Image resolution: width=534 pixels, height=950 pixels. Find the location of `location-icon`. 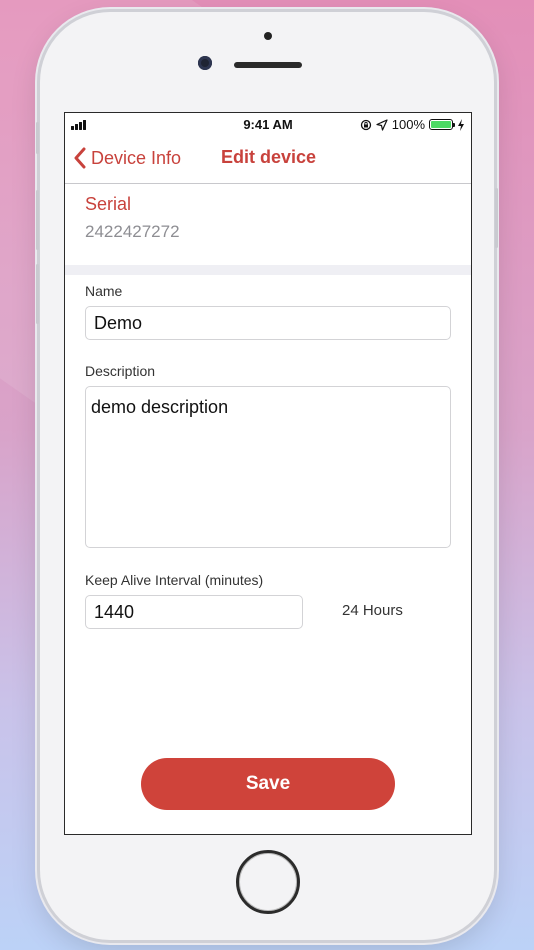

location-icon is located at coordinates (382, 124).